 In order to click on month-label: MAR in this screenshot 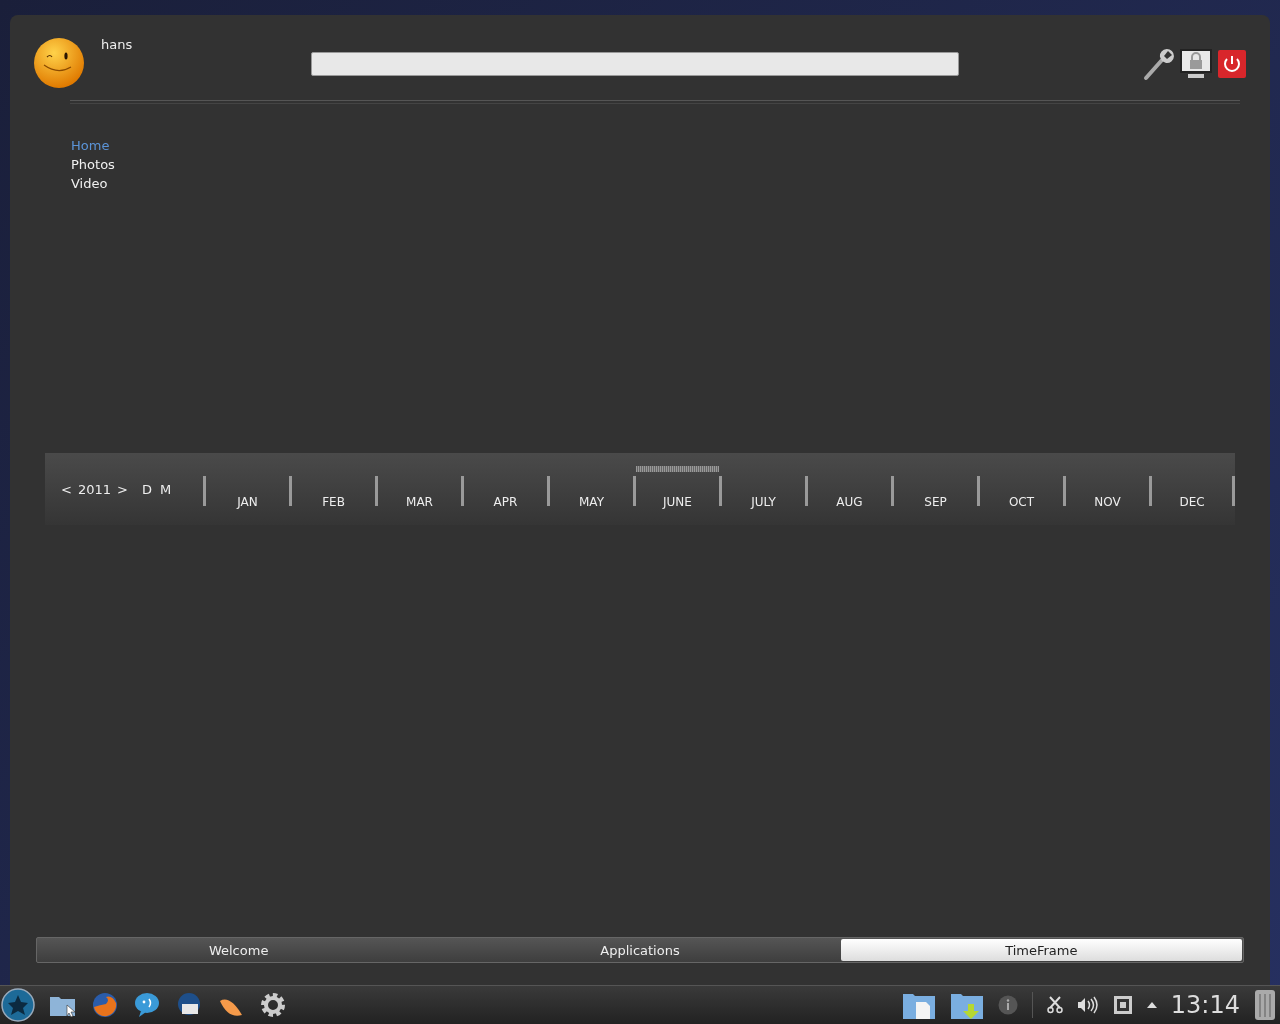, I will do `click(419, 502)`.